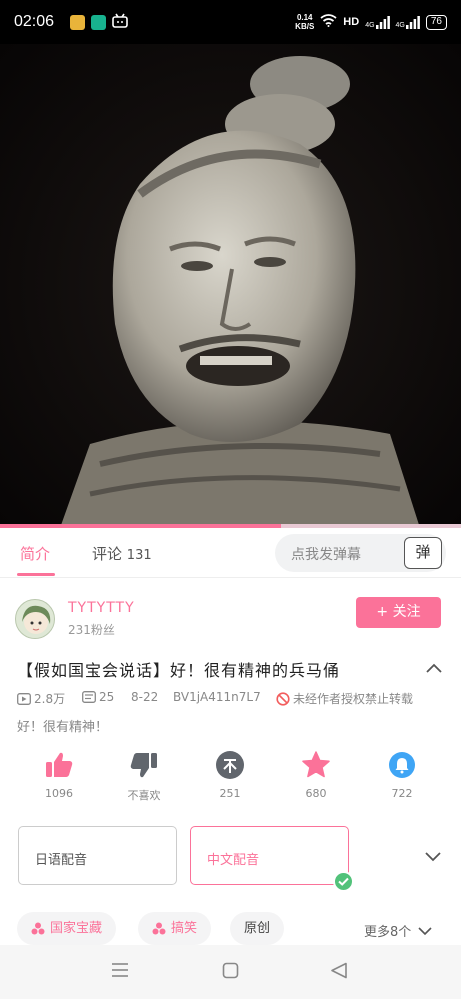 The height and width of the screenshot is (999, 461). What do you see at coordinates (91, 630) in the screenshot?
I see `author-fans: 231粉丝` at bounding box center [91, 630].